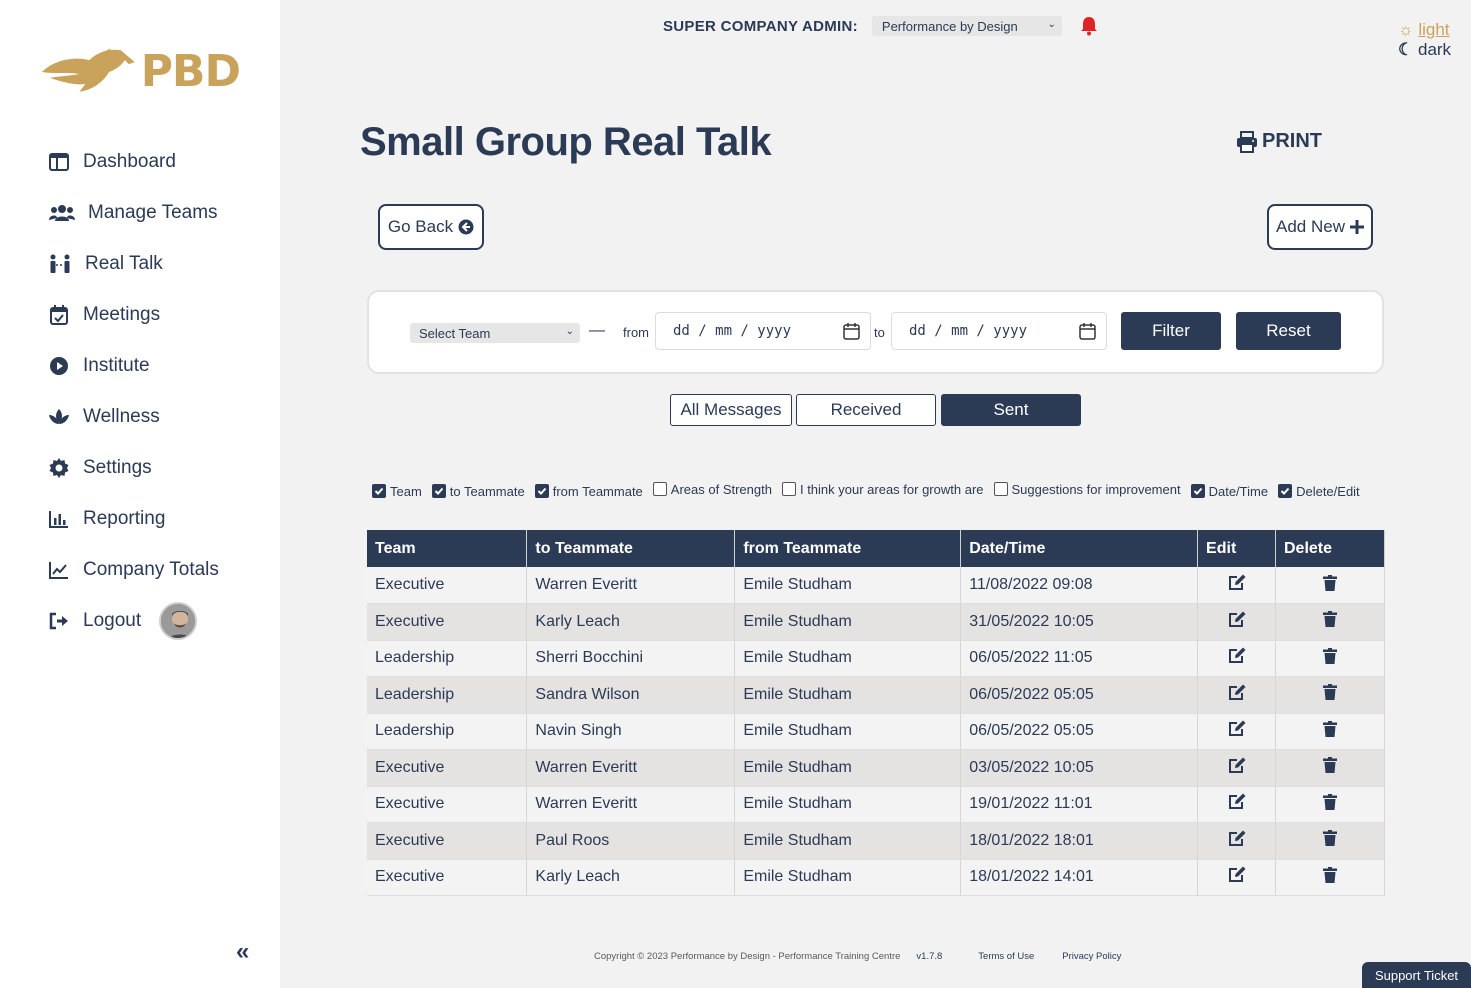  Describe the element at coordinates (447, 548) in the screenshot. I see `column-header-team: Team` at that location.